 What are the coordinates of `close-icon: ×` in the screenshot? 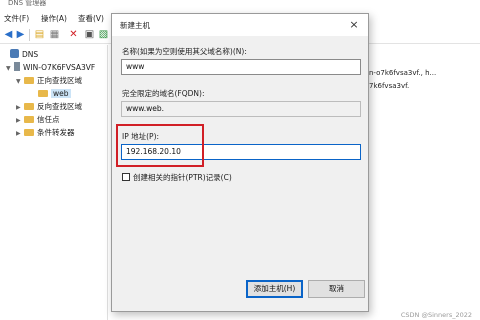 It's located at (354, 25).